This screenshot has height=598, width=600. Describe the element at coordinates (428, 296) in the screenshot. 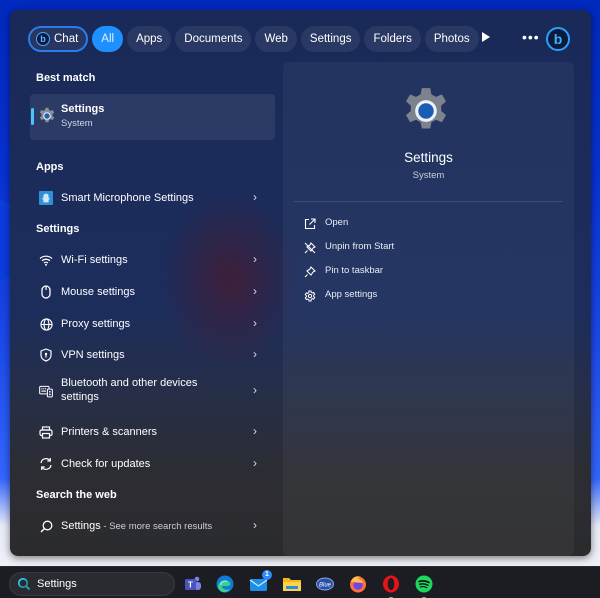

I see `action-app-settings: App settings` at that location.